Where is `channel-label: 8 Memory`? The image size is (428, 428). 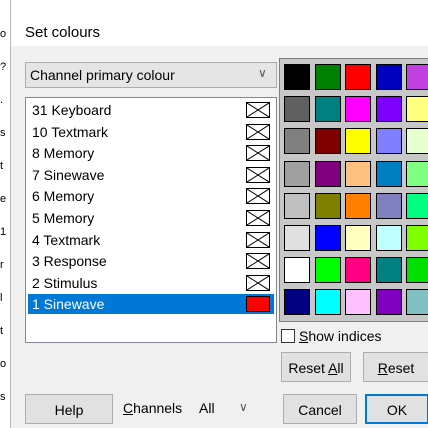
channel-label: 8 Memory is located at coordinates (63, 153).